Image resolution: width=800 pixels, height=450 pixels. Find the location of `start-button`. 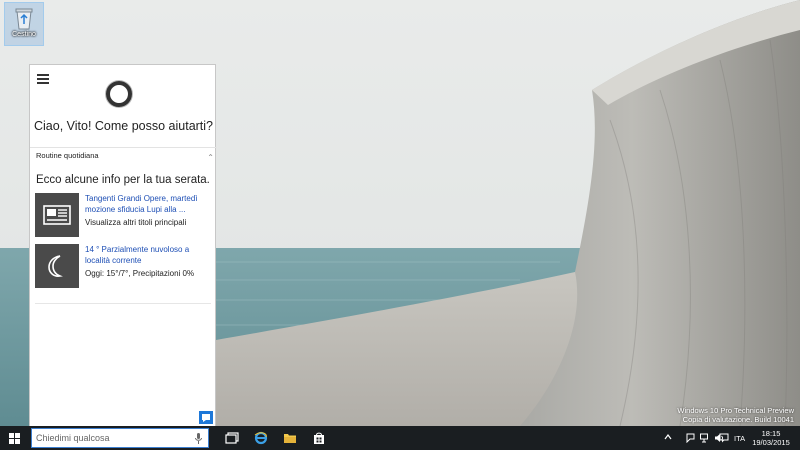

start-button is located at coordinates (14, 438).